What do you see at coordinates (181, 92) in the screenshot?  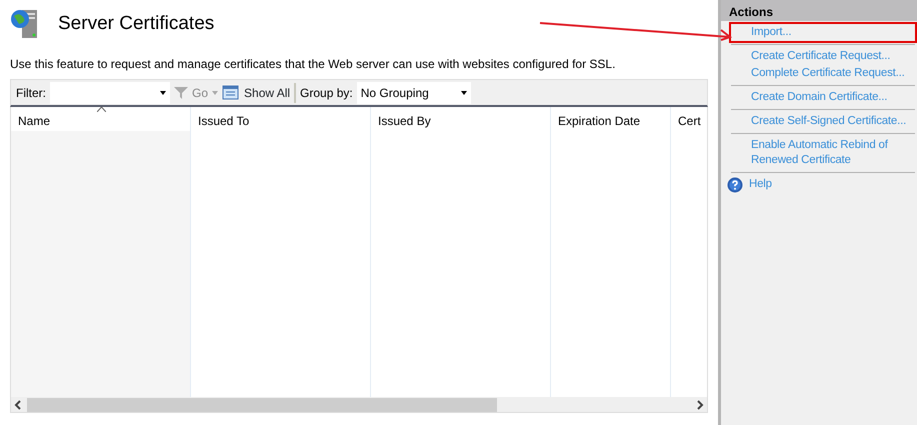 I see `funnel-icon` at bounding box center [181, 92].